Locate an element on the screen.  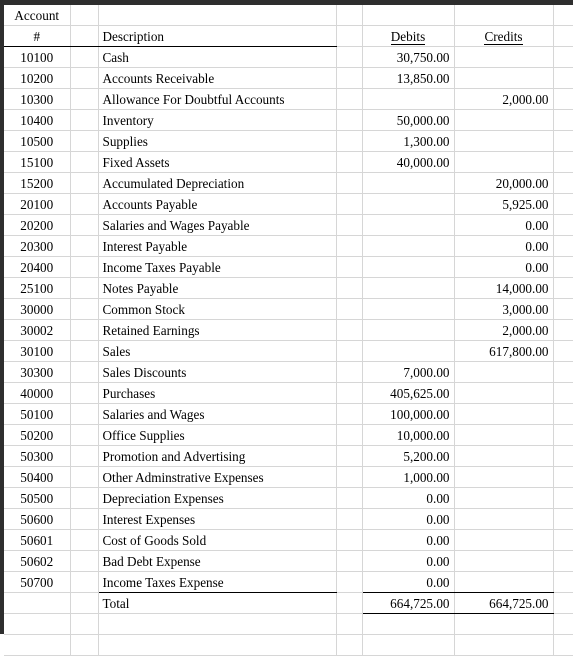
description-cell: Allowance For Doubtful Accounts is located at coordinates (217, 99).